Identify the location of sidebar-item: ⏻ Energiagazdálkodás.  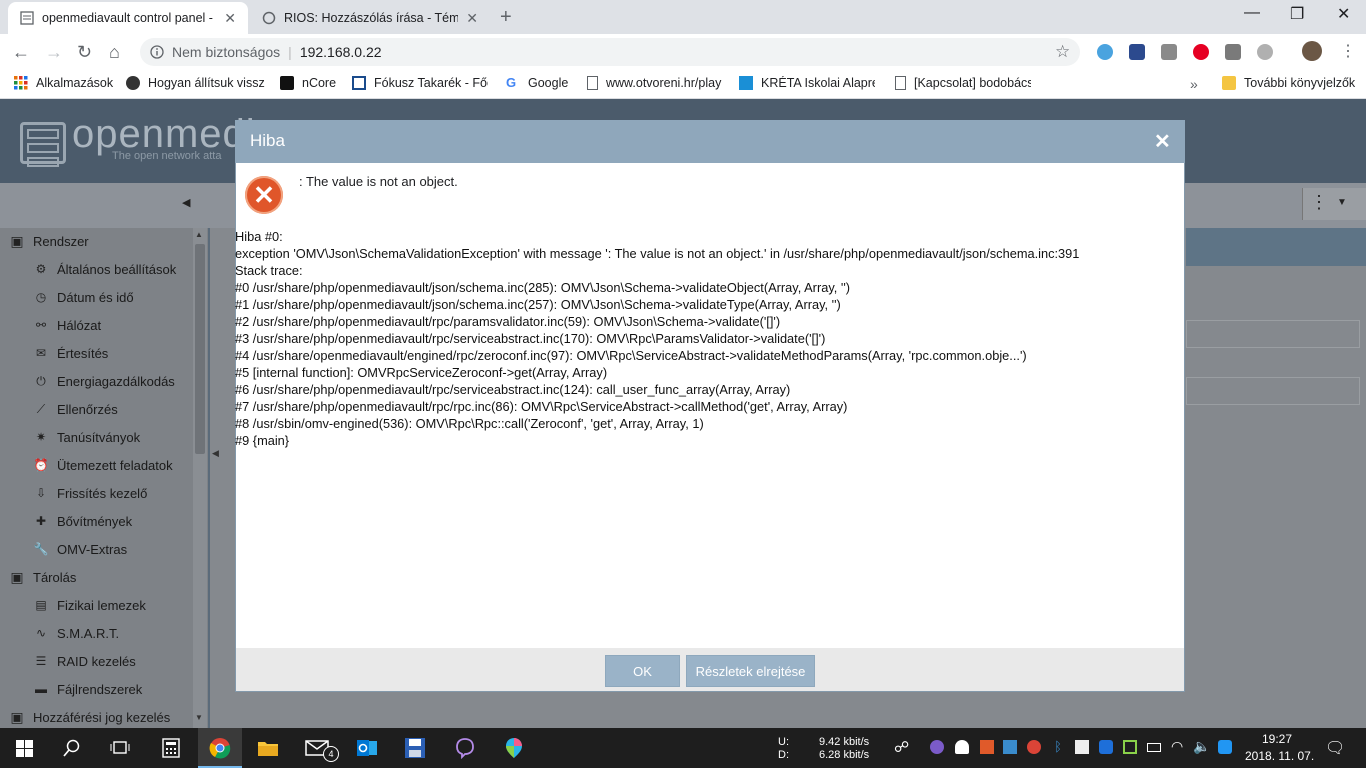
(87, 381).